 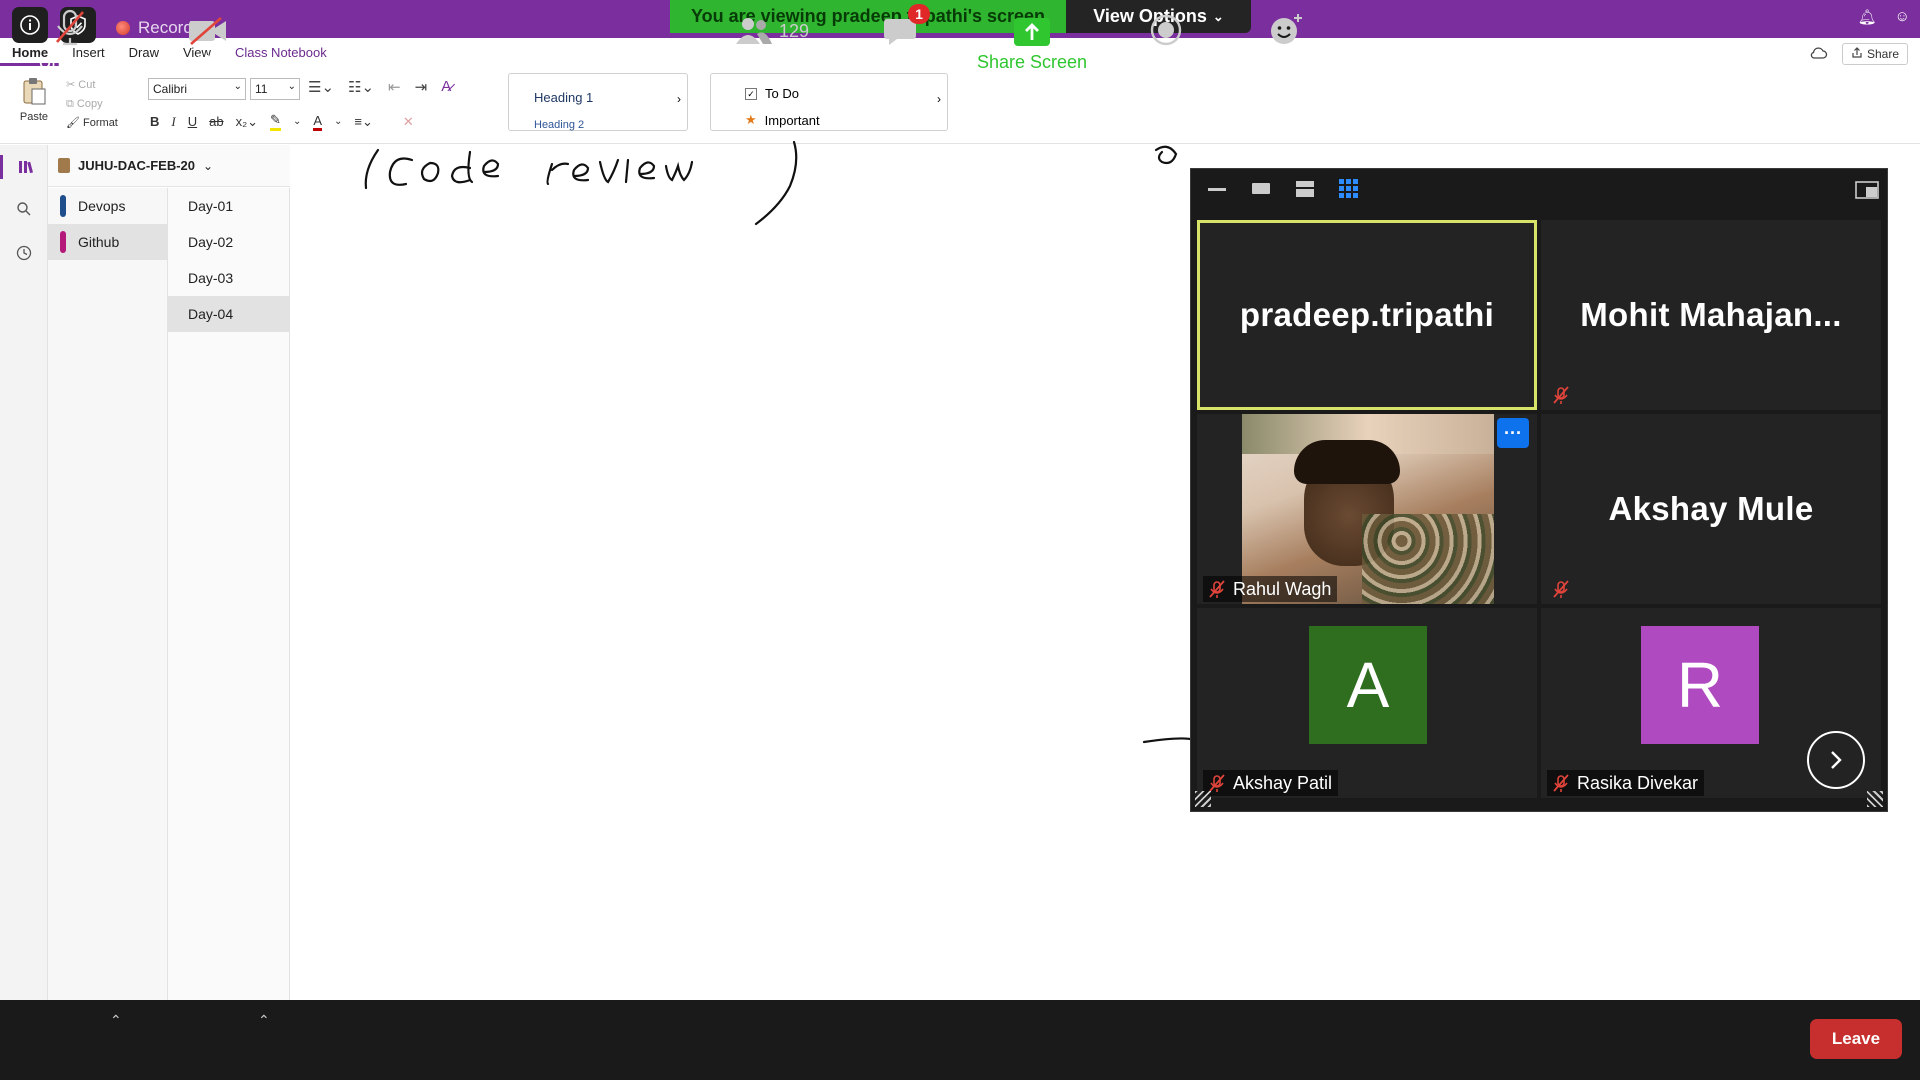 What do you see at coordinates (1217, 189) in the screenshot?
I see `minimize-icon` at bounding box center [1217, 189].